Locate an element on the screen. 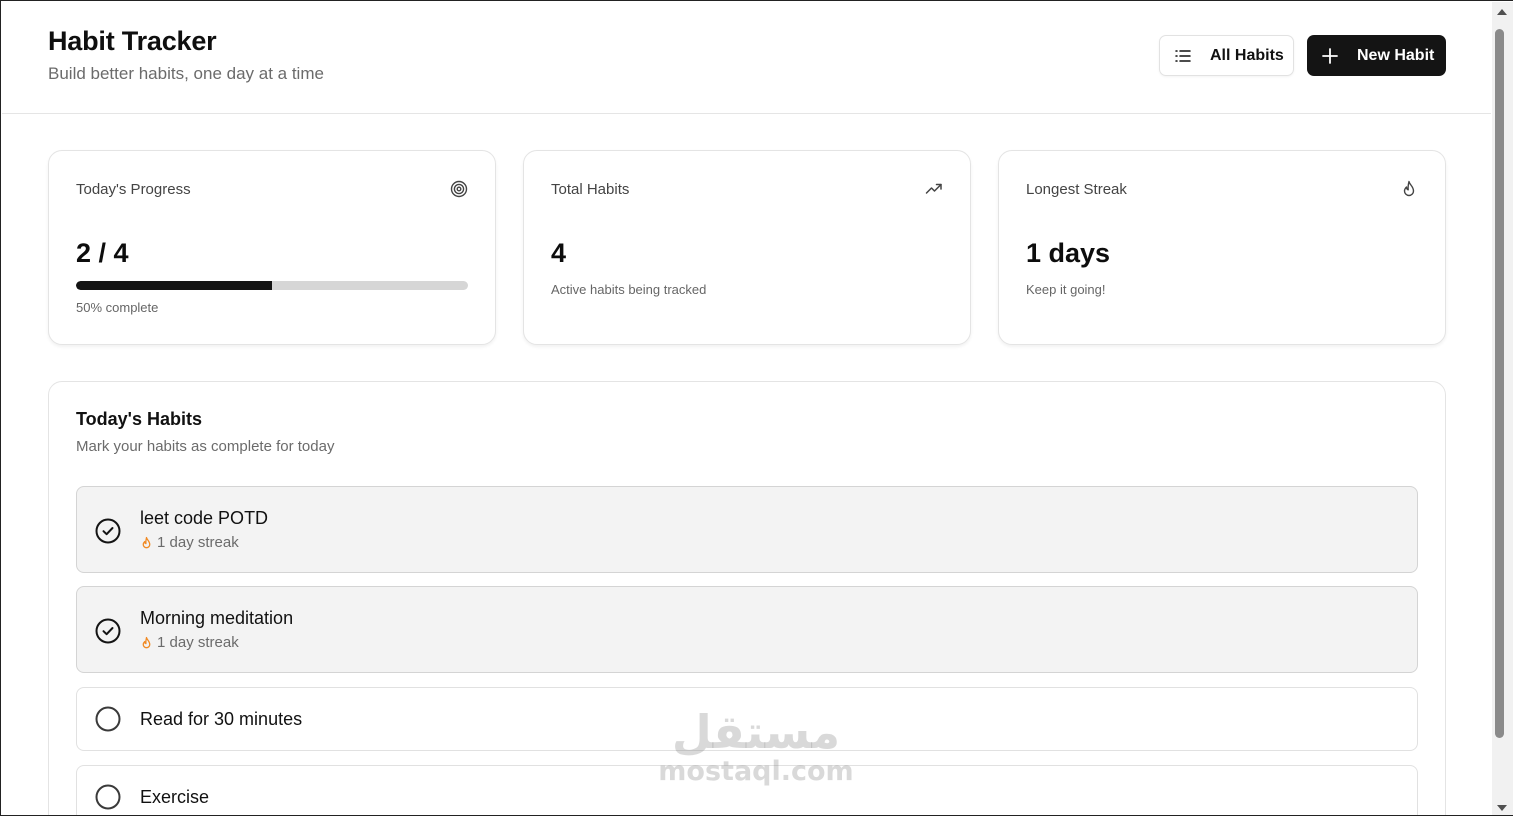 The image size is (1513, 816). progress-card-title: Today's Progress is located at coordinates (133, 189).